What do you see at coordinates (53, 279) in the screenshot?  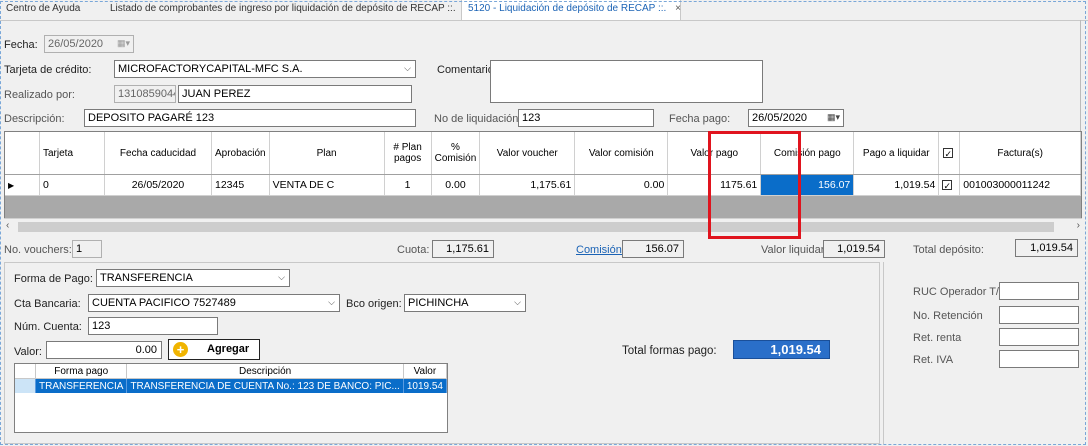 I see `forma-pago-label: Forma de Pago:` at bounding box center [53, 279].